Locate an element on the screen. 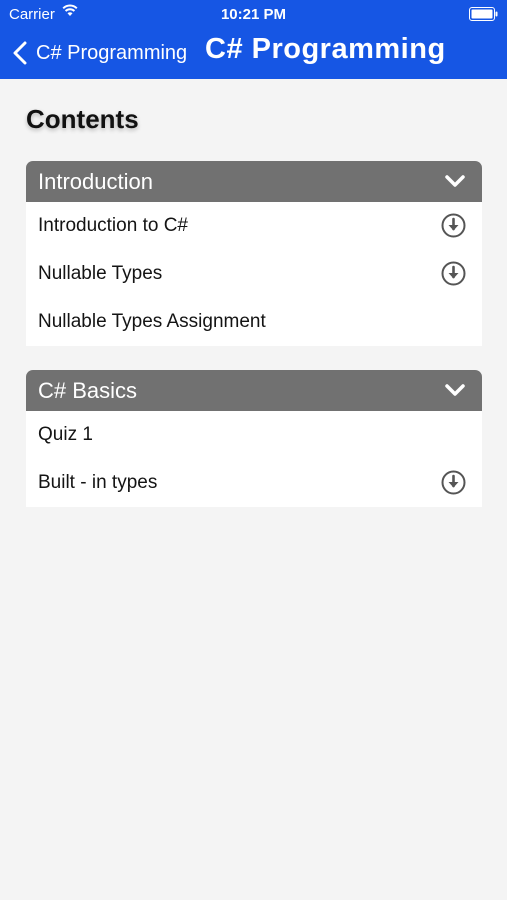 The image size is (507, 900). list-item: Nullable Types is located at coordinates (254, 274).